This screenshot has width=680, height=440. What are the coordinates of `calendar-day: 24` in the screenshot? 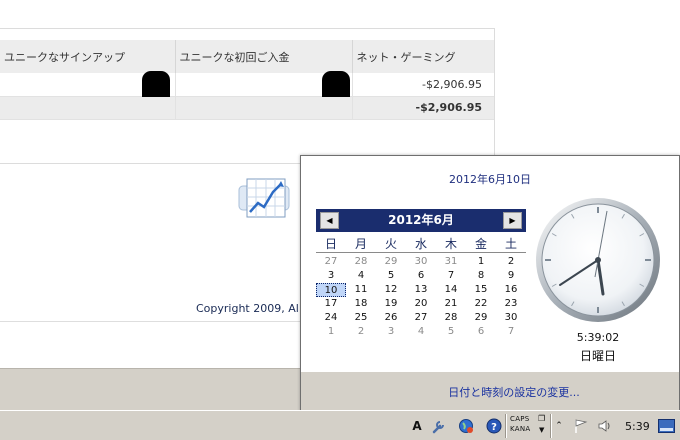 It's located at (331, 318).